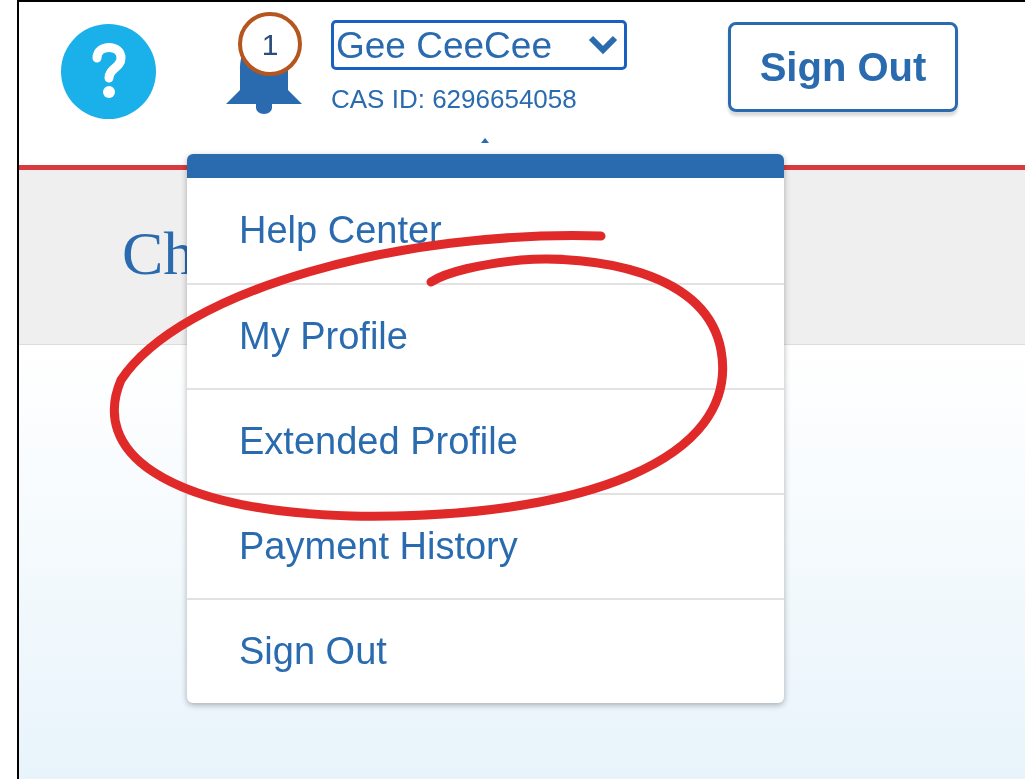  What do you see at coordinates (485, 545) in the screenshot?
I see `menu-item: Payment History` at bounding box center [485, 545].